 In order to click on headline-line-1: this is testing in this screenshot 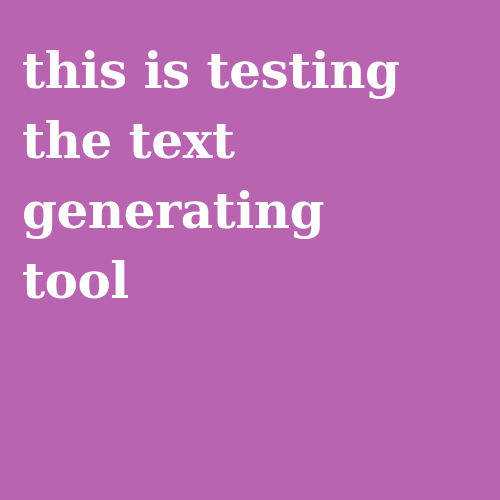, I will do `click(211, 70)`.